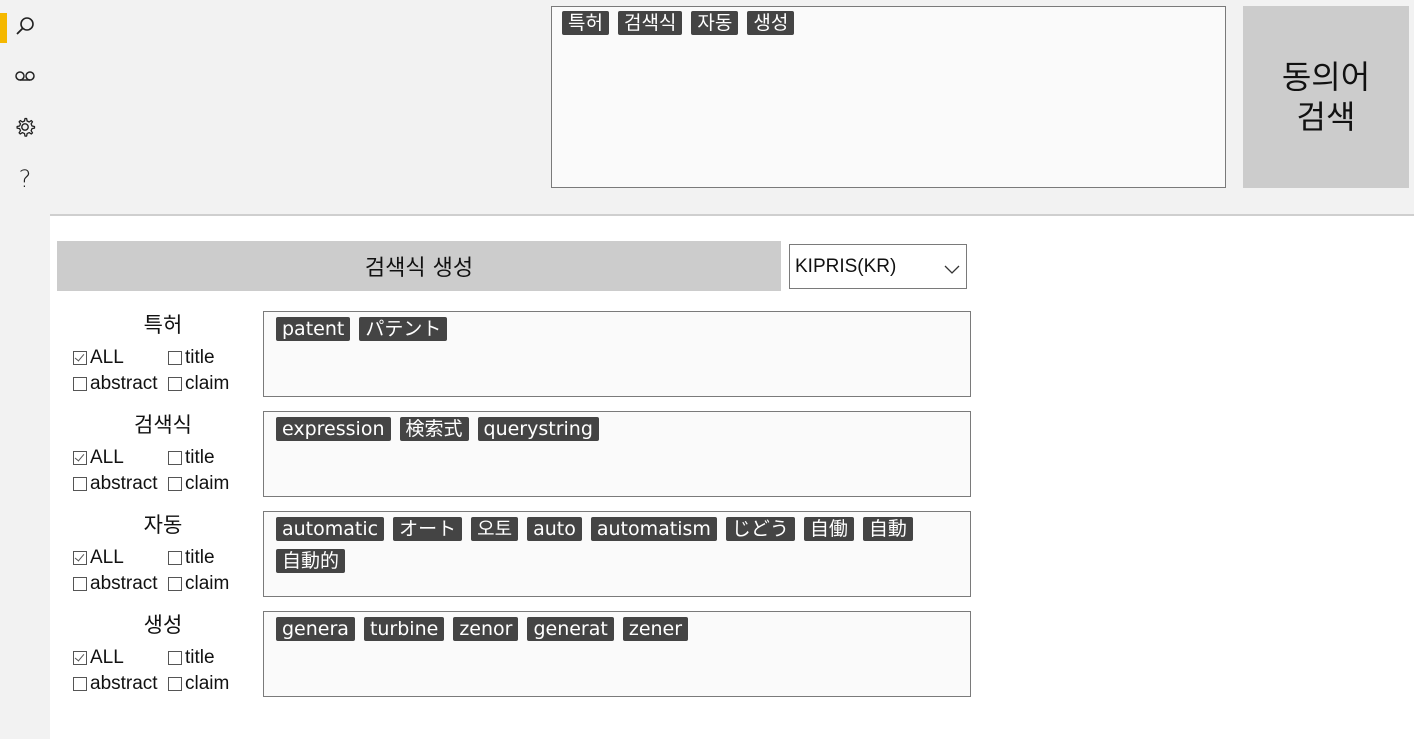 The width and height of the screenshot is (1414, 739). I want to click on synonym-chip: 오토, so click(495, 529).